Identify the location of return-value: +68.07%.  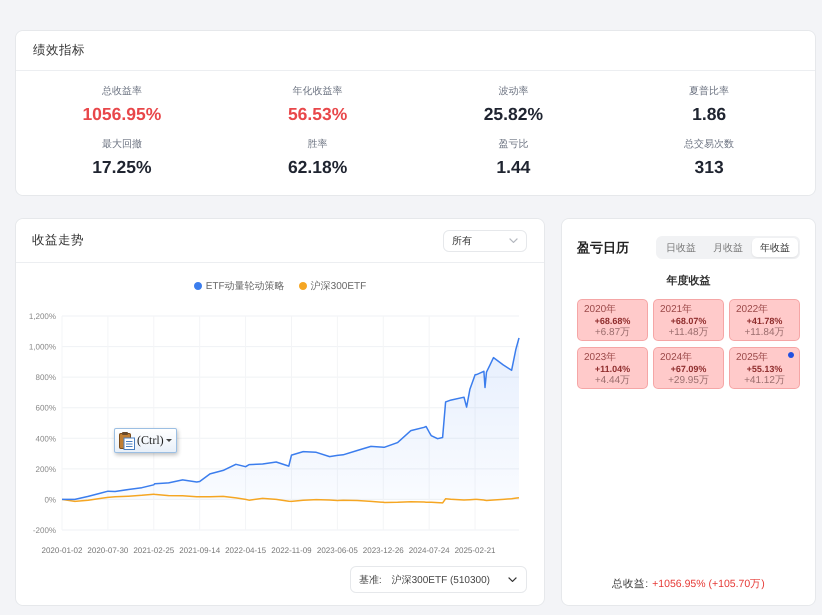
(688, 321).